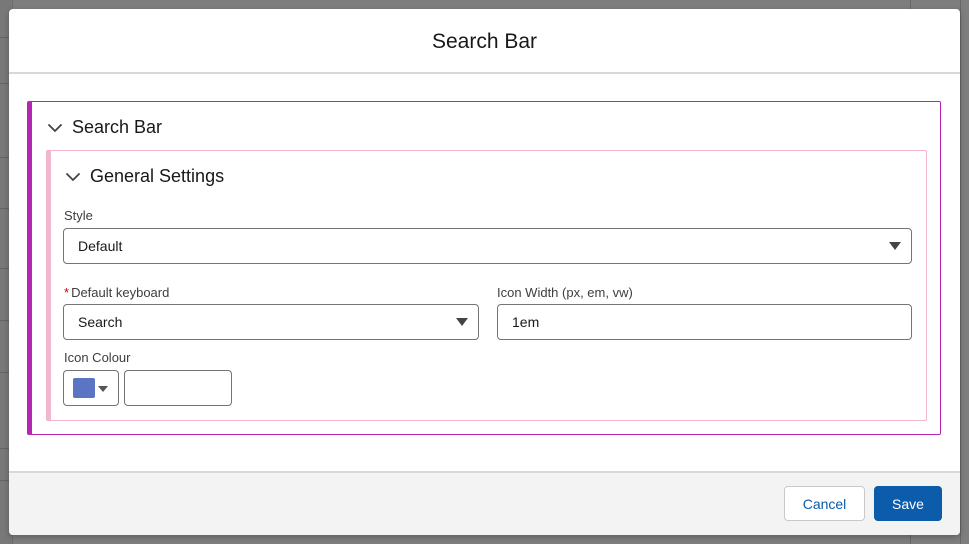 This screenshot has height=544, width=969. I want to click on default-keyboard-label: * Default keyboard, so click(116, 292).